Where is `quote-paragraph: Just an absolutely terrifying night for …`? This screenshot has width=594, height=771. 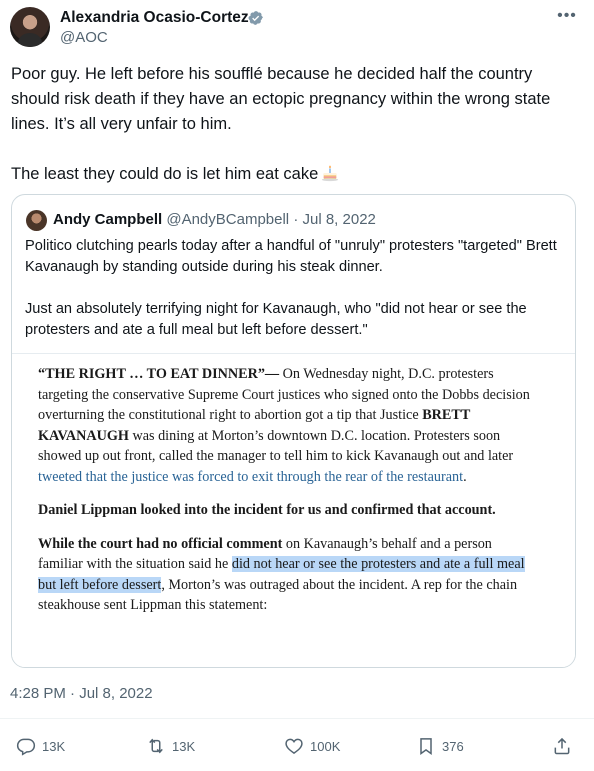
quote-paragraph: Just an absolutely terrifying night for … is located at coordinates (276, 319).